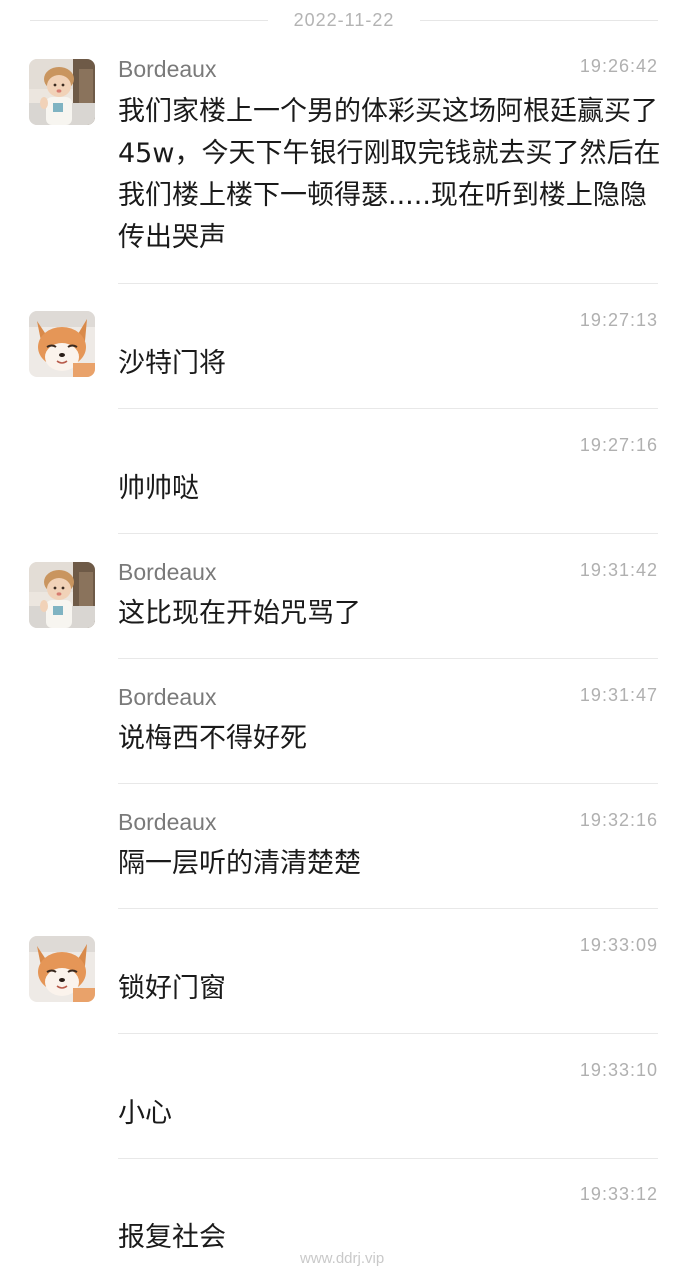 Image resolution: width=688 pixels, height=1280 pixels. I want to click on message-time: 19:32:16, so click(618, 820).